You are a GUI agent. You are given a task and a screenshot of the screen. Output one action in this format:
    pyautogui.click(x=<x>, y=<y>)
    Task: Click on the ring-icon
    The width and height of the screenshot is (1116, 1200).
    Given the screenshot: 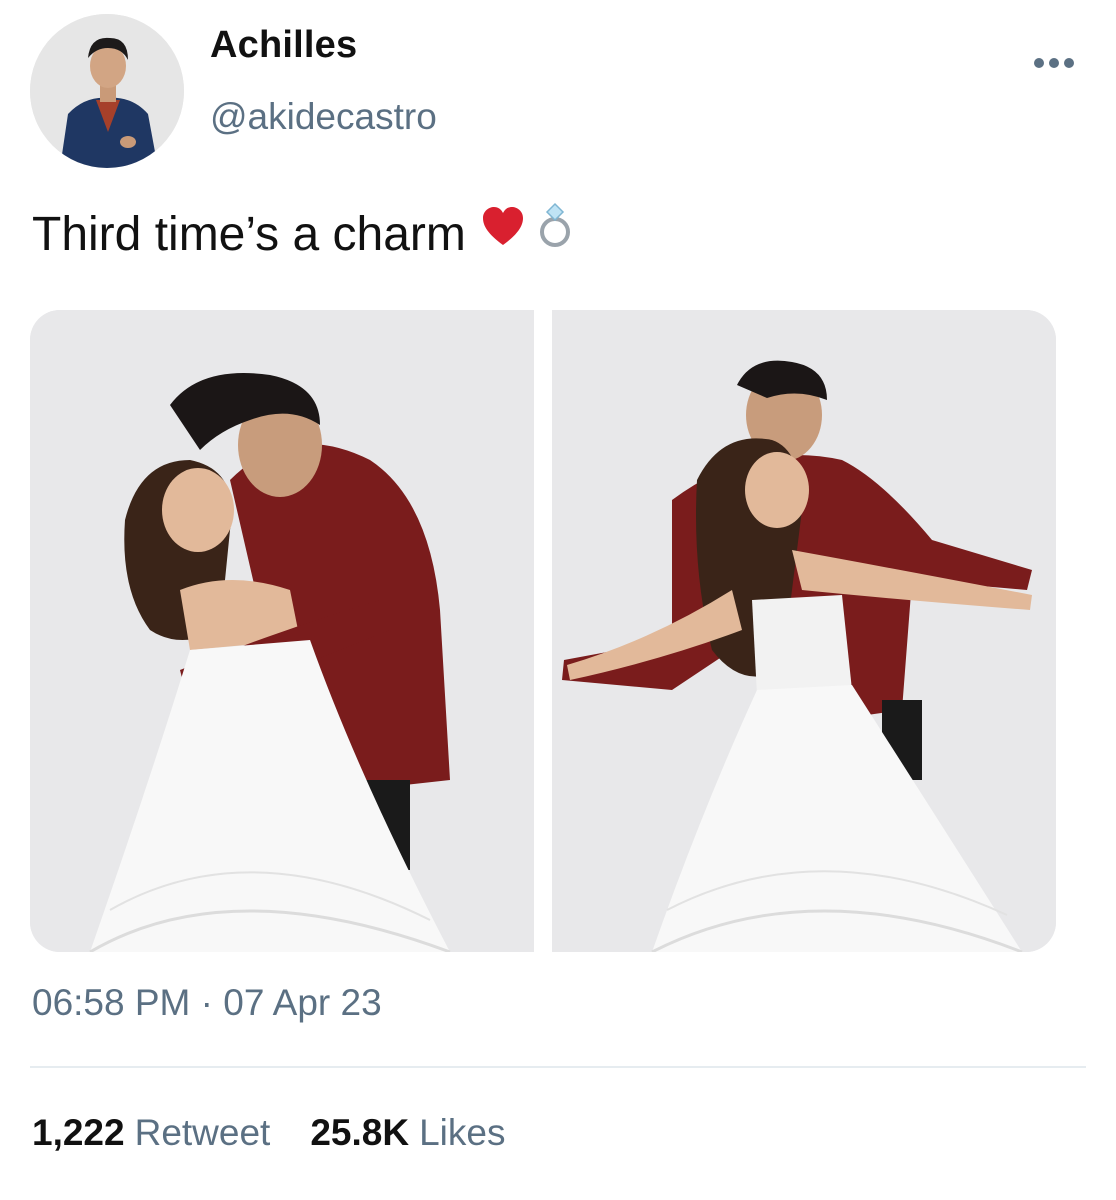 What is the action you would take?
    pyautogui.click(x=555, y=235)
    